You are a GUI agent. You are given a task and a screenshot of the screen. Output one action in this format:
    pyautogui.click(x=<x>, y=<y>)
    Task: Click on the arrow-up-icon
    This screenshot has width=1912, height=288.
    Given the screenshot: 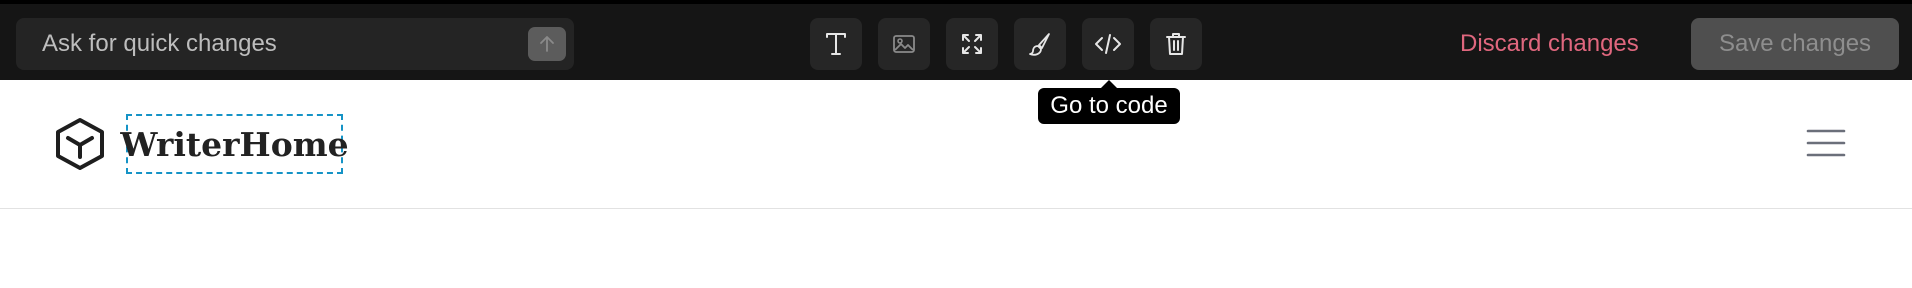 What is the action you would take?
    pyautogui.click(x=547, y=44)
    